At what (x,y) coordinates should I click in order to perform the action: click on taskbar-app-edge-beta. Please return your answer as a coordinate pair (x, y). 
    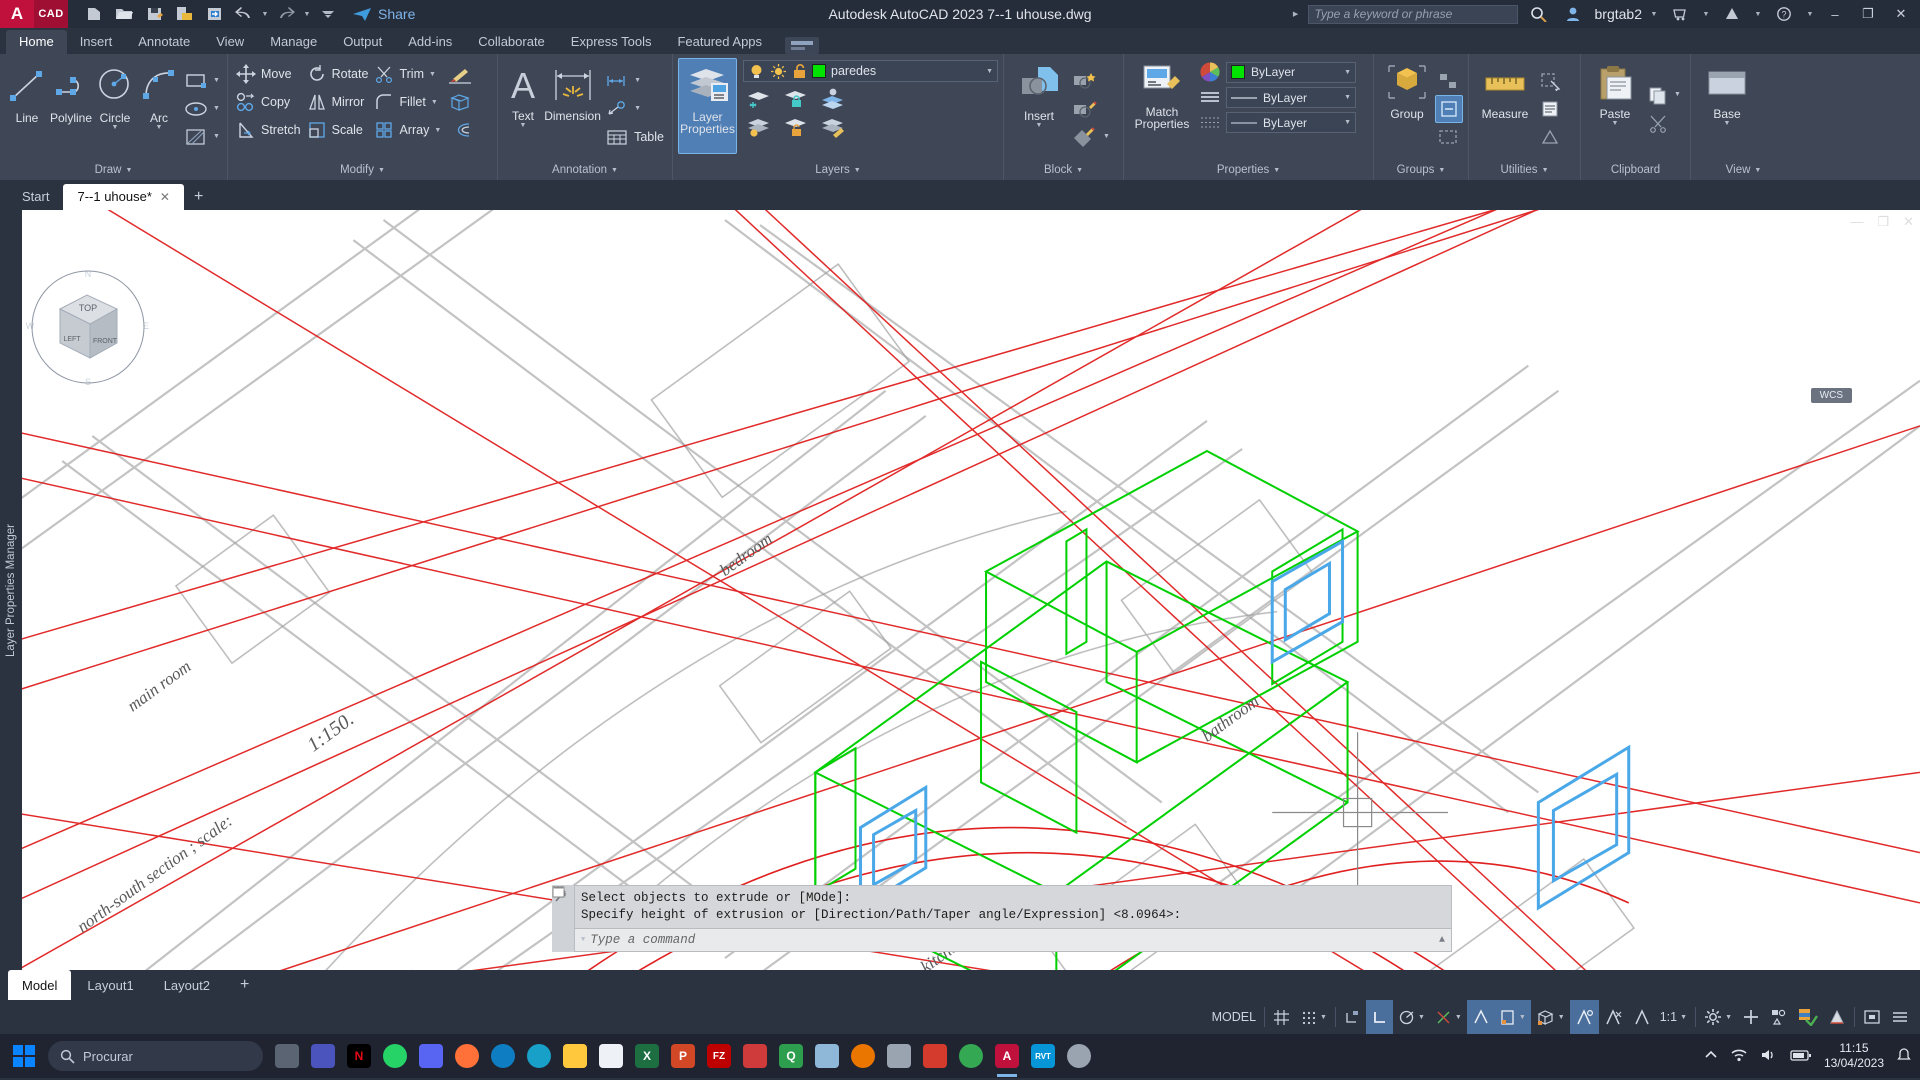
    Looking at the image, I should click on (539, 1056).